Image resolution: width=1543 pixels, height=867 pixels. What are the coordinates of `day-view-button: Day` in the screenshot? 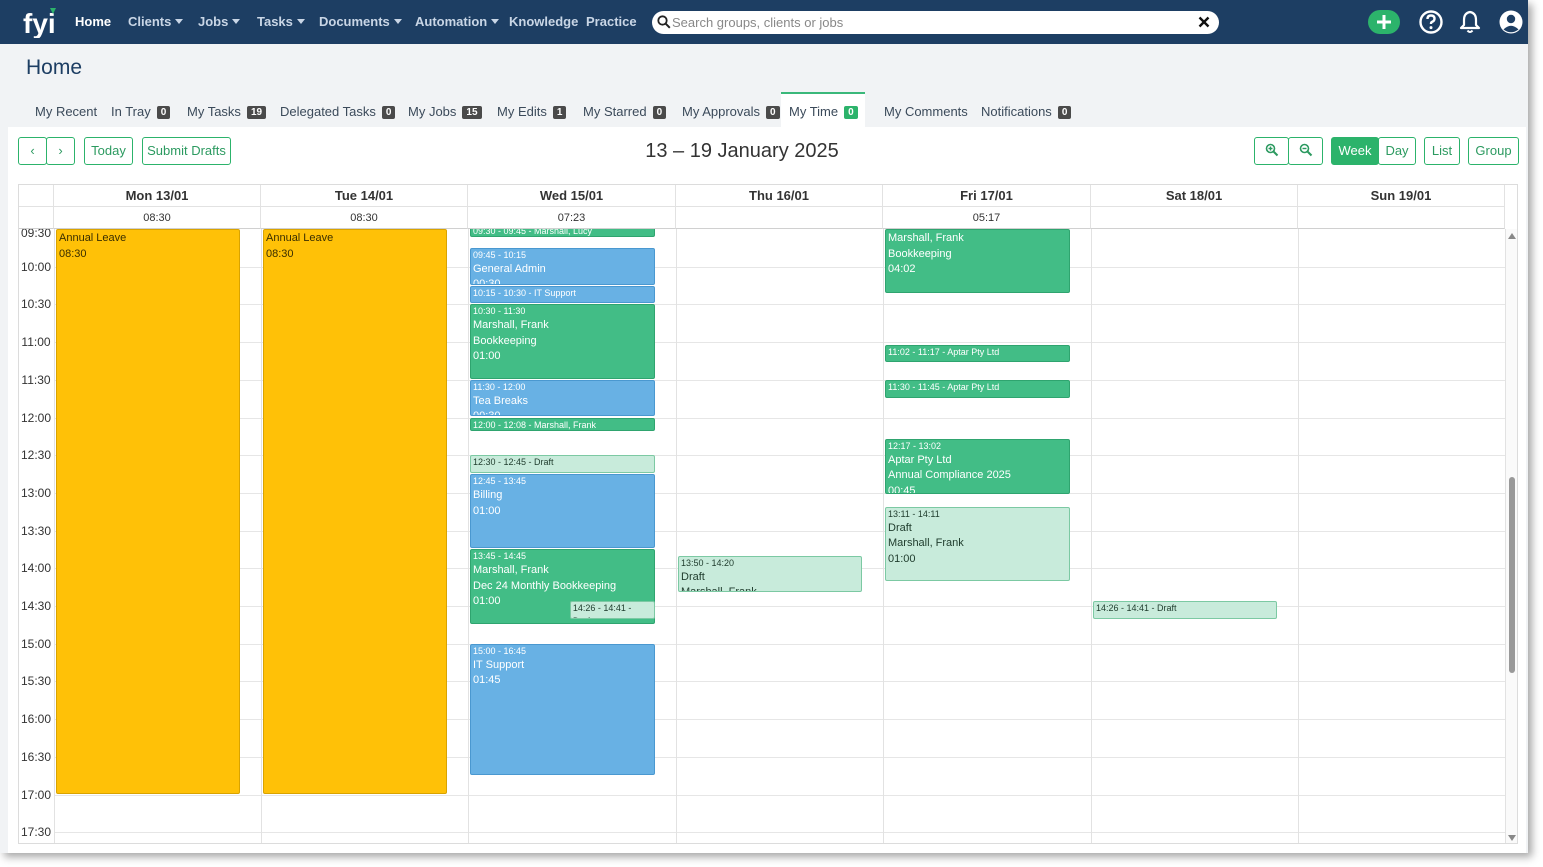 It's located at (1397, 151).